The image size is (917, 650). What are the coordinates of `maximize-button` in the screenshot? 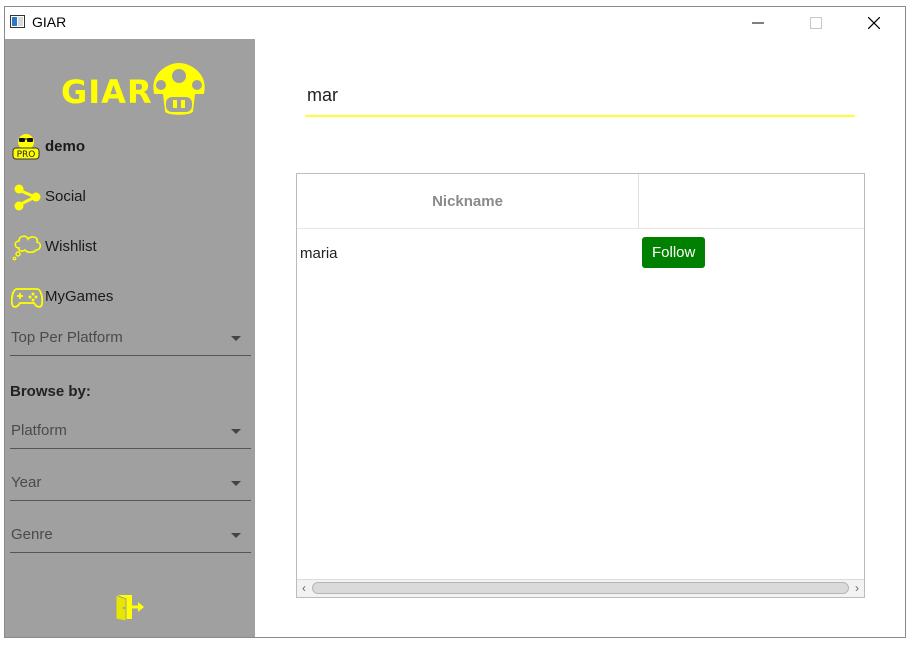 It's located at (816, 23).